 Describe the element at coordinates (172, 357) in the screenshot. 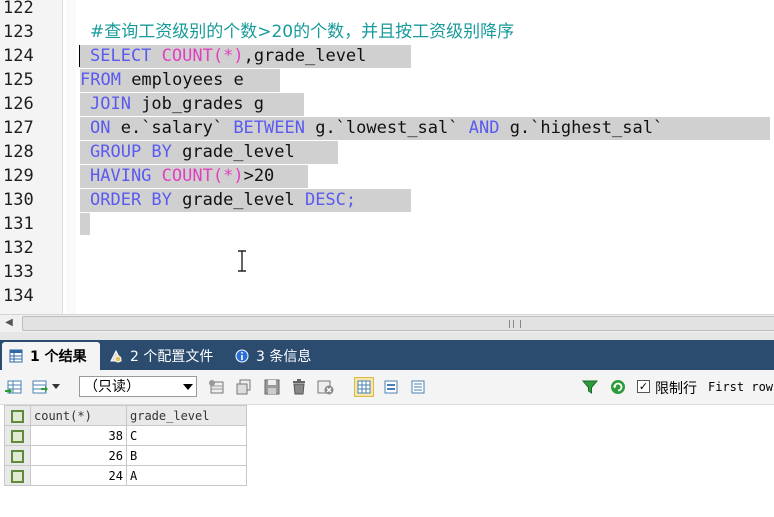

I see `tab-label: 2 个配置文件` at that location.